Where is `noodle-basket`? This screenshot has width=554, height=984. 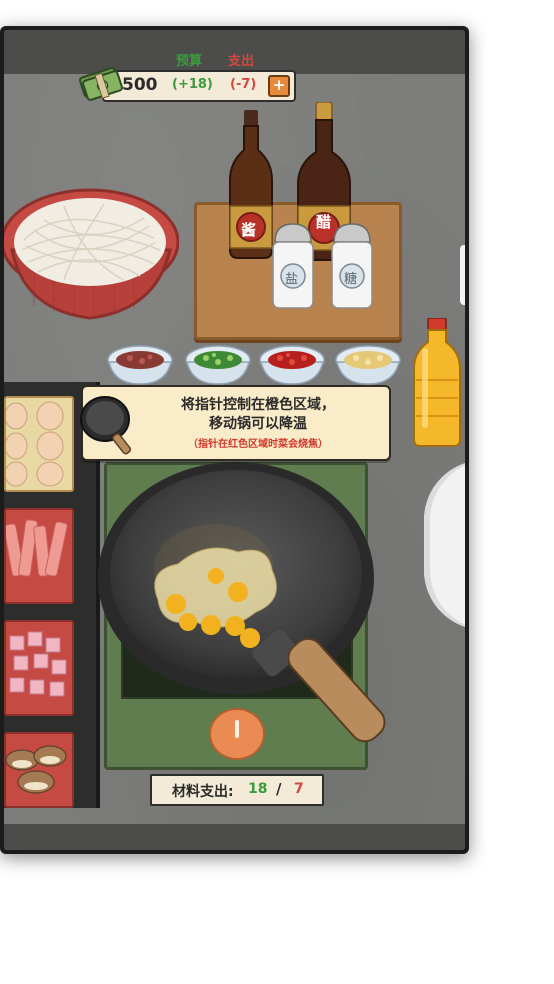 noodle-basket is located at coordinates (91, 255).